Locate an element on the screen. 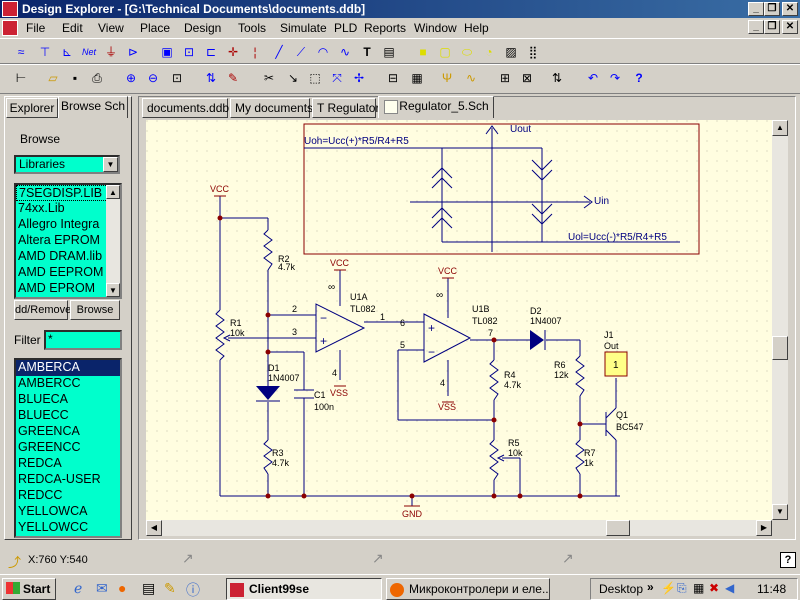 The width and height of the screenshot is (800, 600). explorer-toggle-icon: ⊢ is located at coordinates (21, 78).